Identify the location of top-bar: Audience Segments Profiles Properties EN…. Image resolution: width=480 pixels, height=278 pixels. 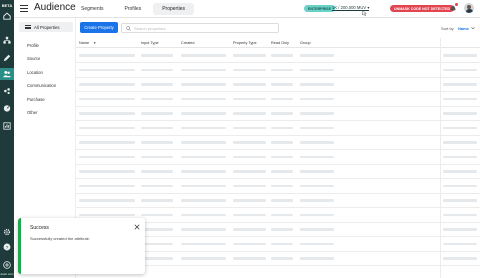
(247, 9).